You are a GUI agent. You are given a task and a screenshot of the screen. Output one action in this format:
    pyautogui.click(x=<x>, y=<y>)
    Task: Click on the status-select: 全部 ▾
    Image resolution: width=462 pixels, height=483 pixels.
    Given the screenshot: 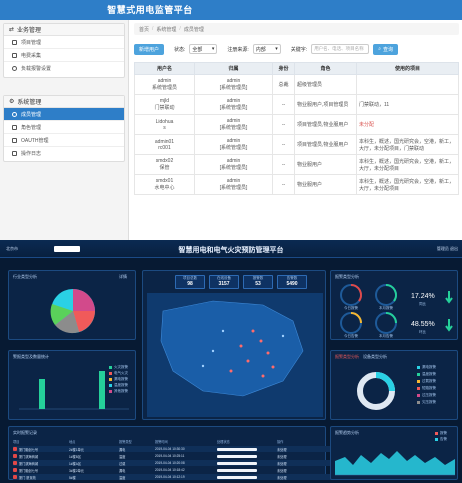 What is the action you would take?
    pyautogui.click(x=203, y=49)
    